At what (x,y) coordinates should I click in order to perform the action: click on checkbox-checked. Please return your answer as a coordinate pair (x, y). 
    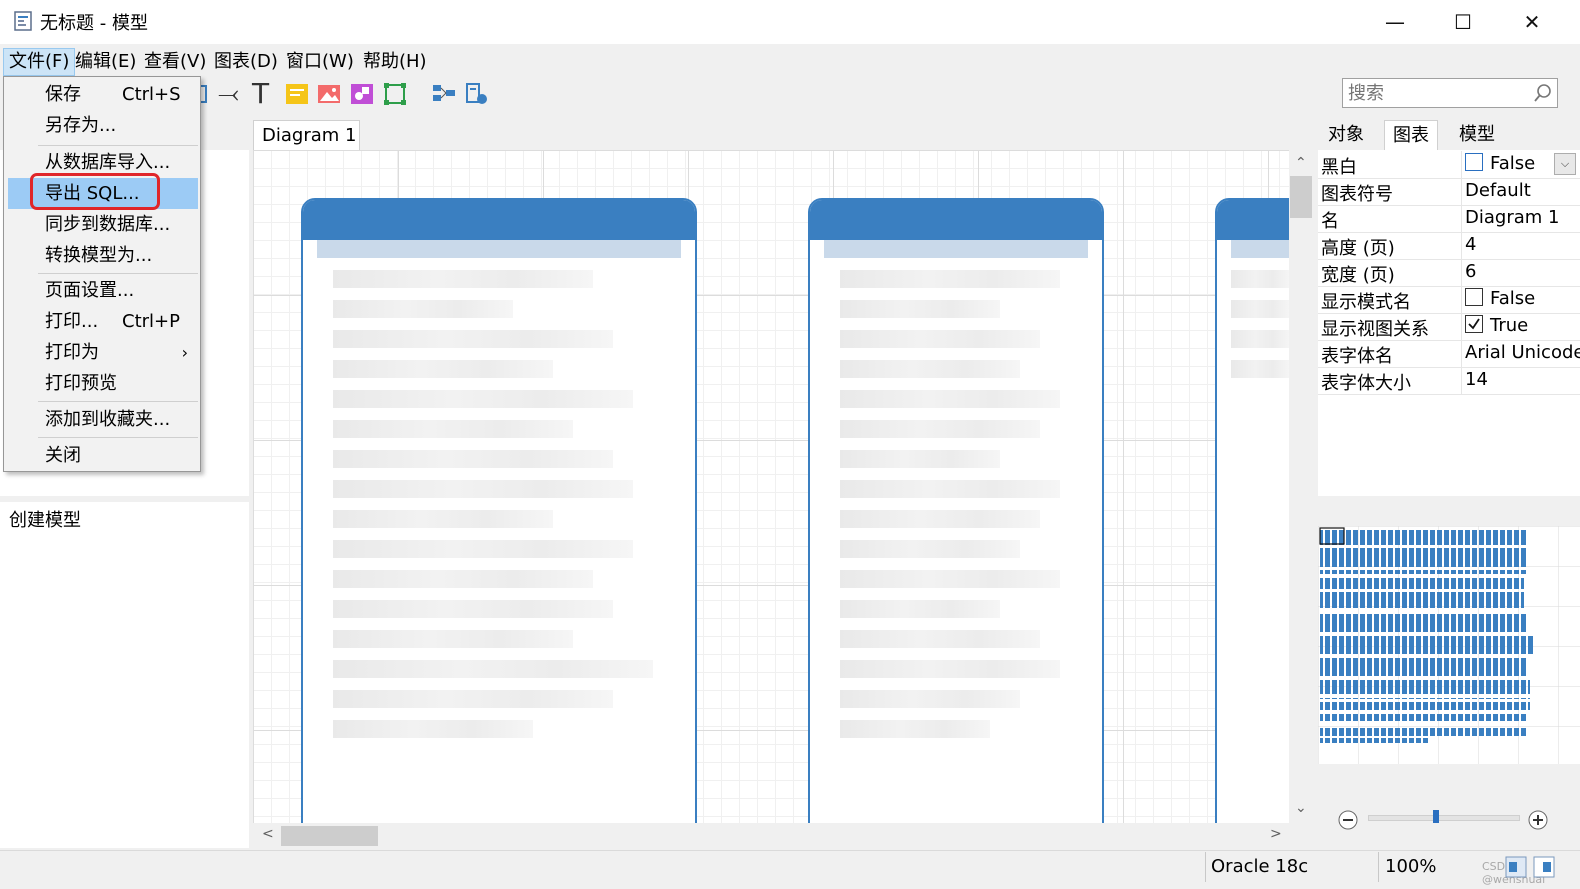
    Looking at the image, I should click on (1474, 324).